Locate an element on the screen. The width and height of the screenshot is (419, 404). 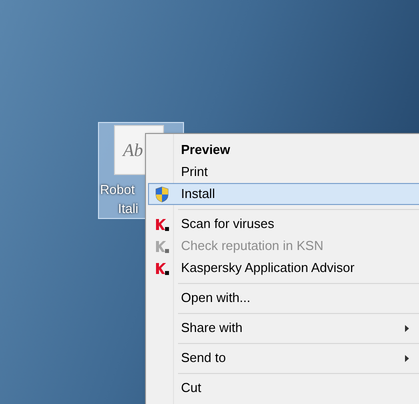
menu-item: Send to is located at coordinates (283, 358).